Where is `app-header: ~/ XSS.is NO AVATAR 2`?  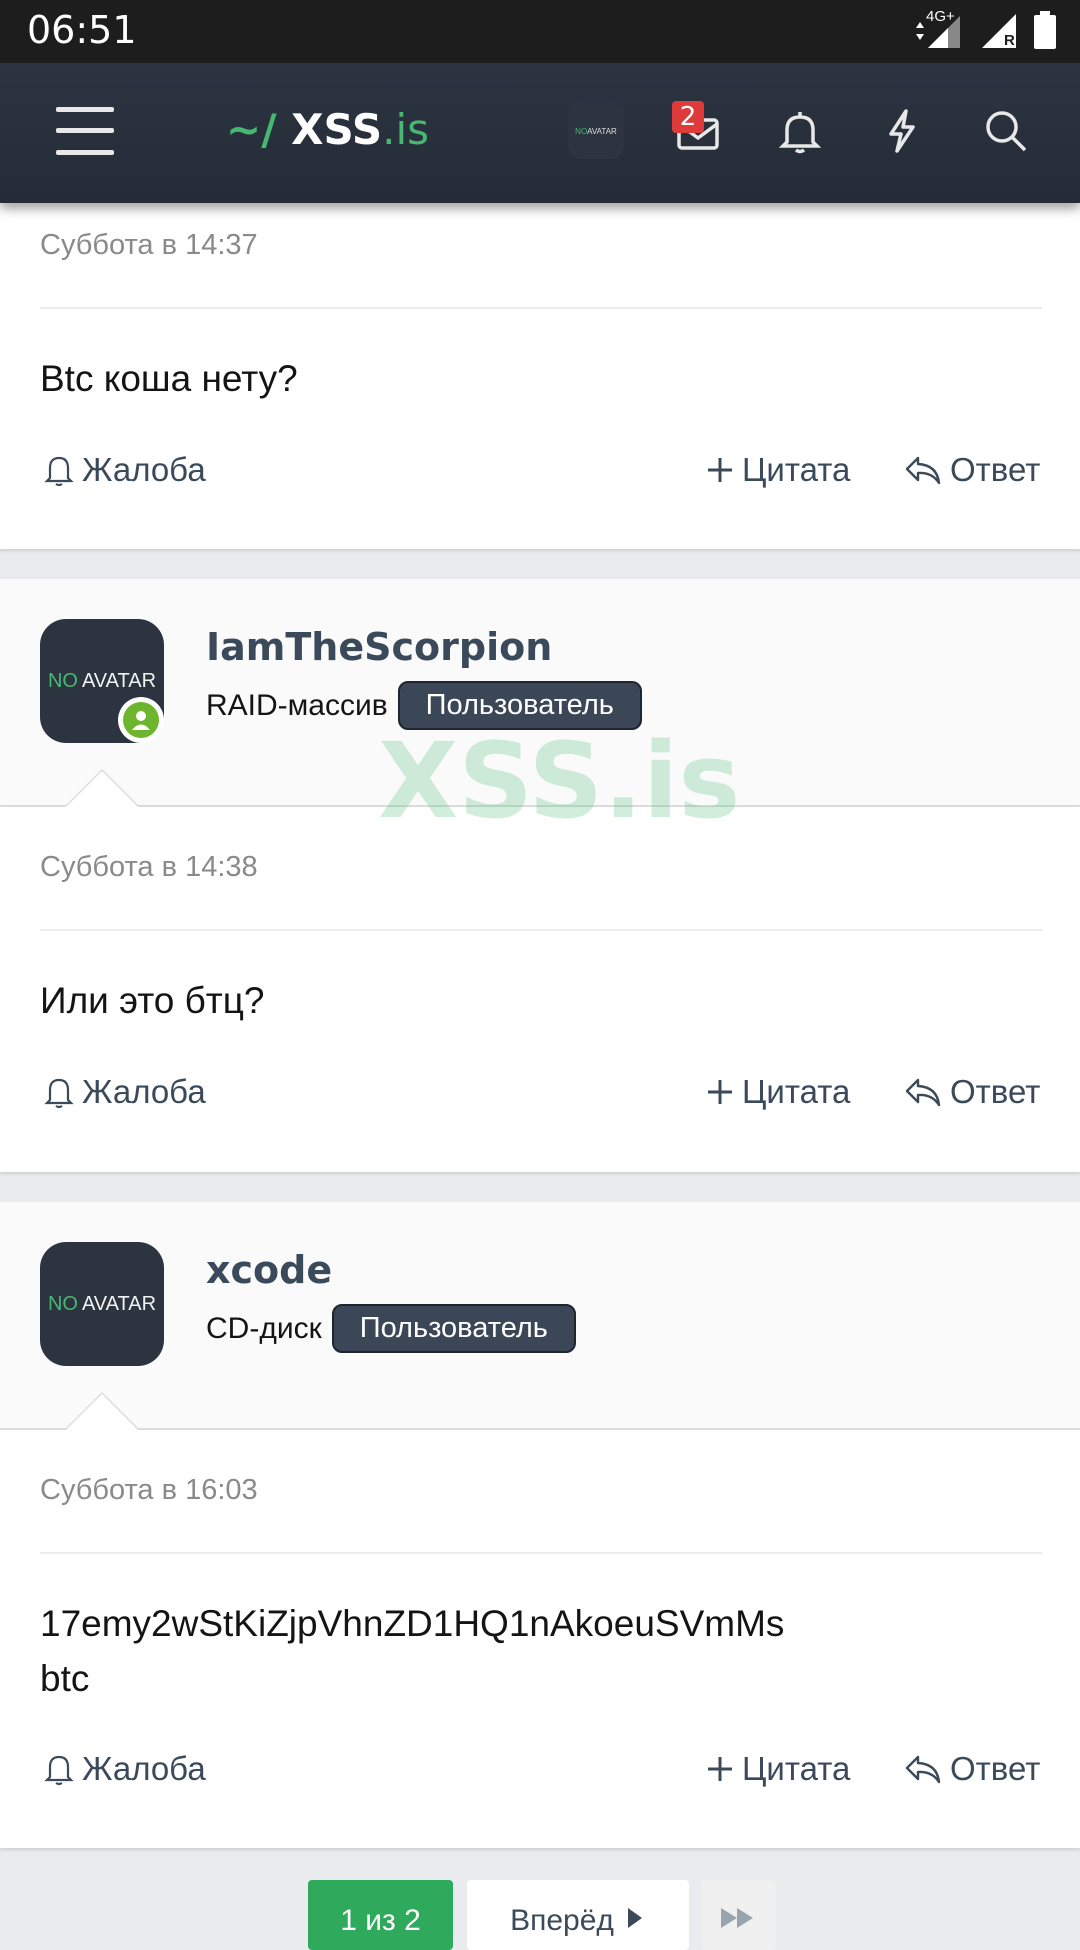 app-header: ~/ XSS.is NO AVATAR 2 is located at coordinates (540, 133).